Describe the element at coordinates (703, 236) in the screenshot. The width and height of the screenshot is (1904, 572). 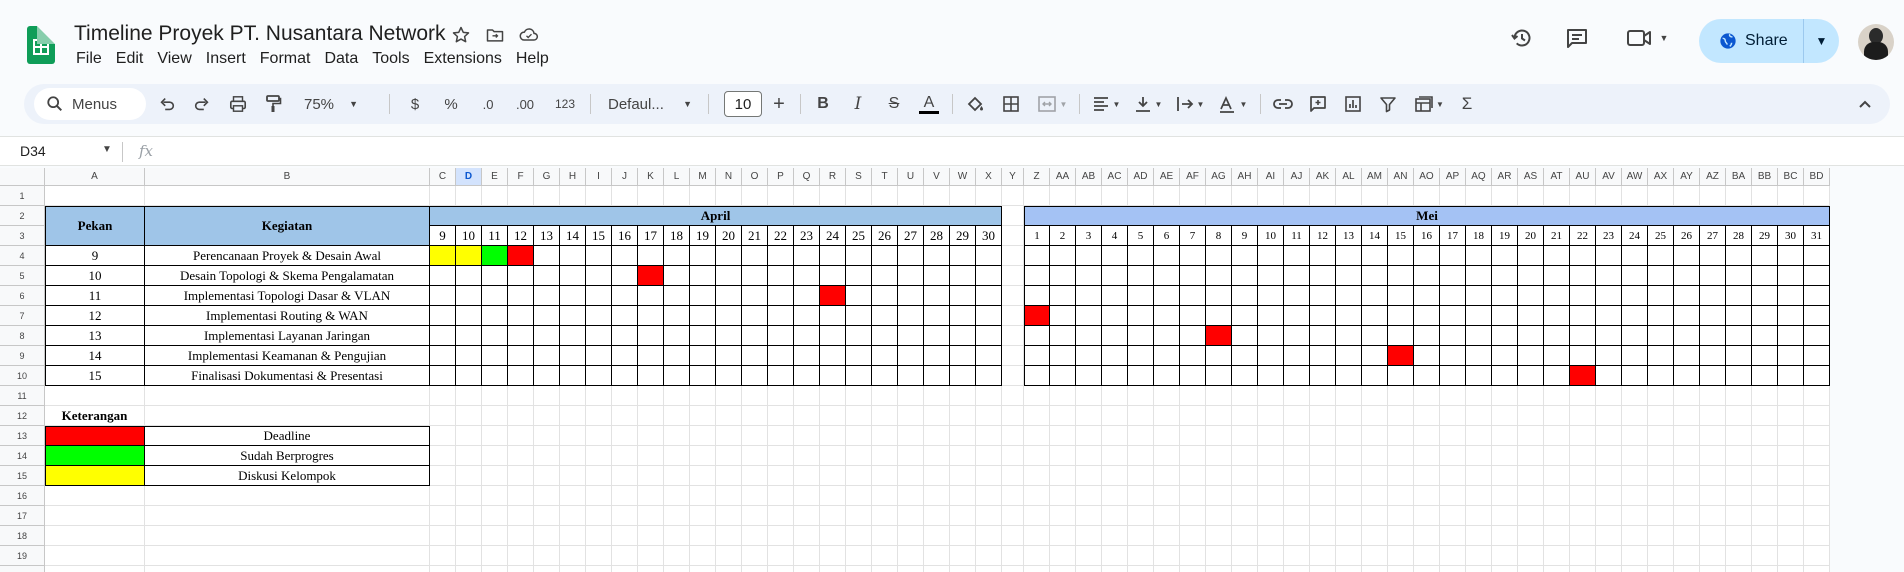
I see `day-april: 19` at that location.